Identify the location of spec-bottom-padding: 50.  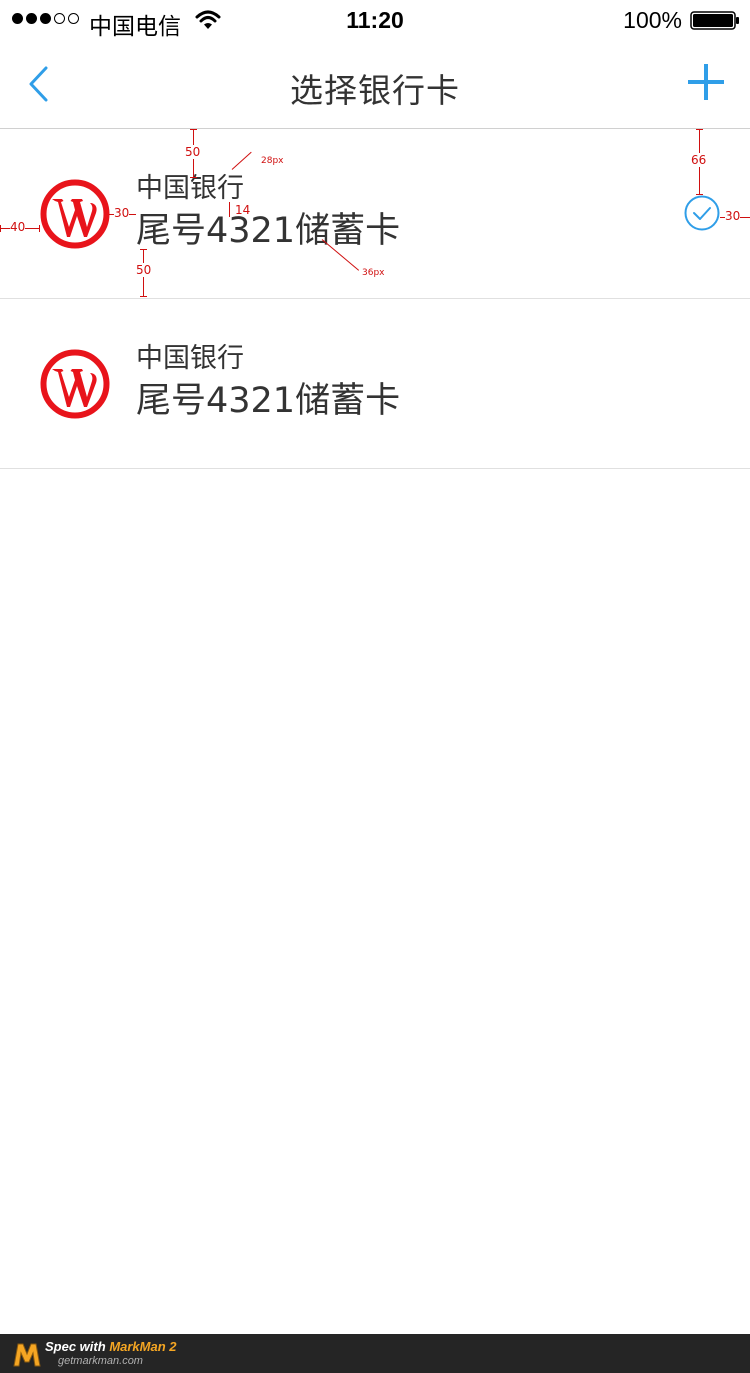
(144, 270).